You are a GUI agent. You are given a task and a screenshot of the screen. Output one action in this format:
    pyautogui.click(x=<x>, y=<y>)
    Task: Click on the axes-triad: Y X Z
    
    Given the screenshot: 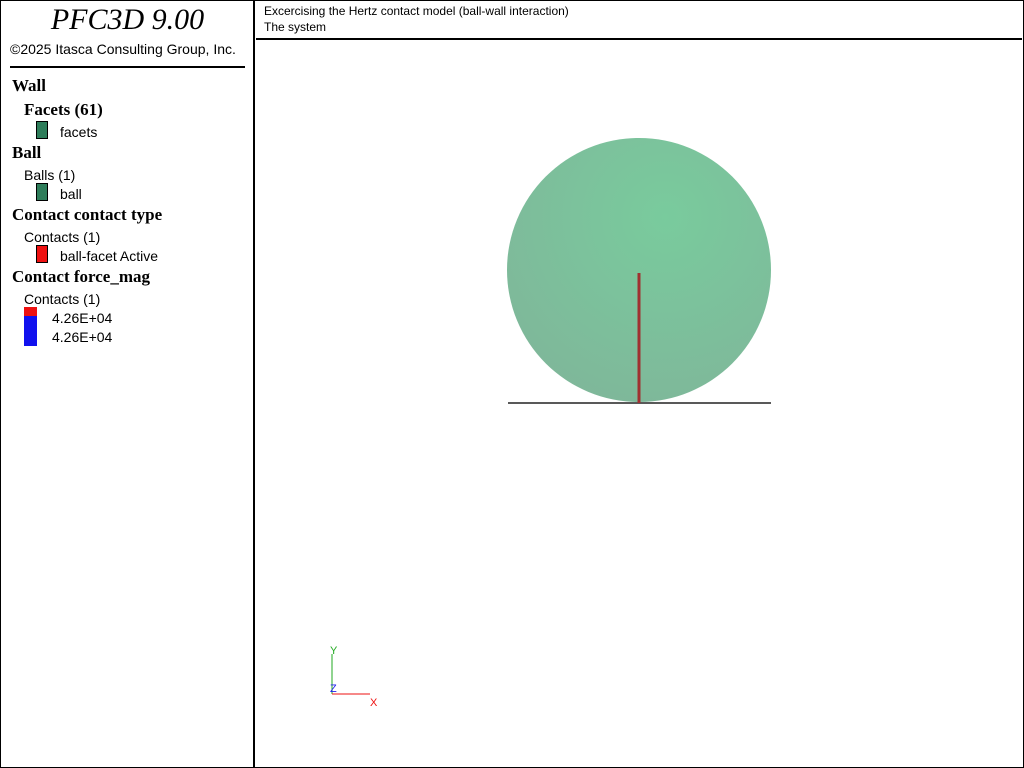 What is the action you would take?
    pyautogui.click(x=354, y=677)
    